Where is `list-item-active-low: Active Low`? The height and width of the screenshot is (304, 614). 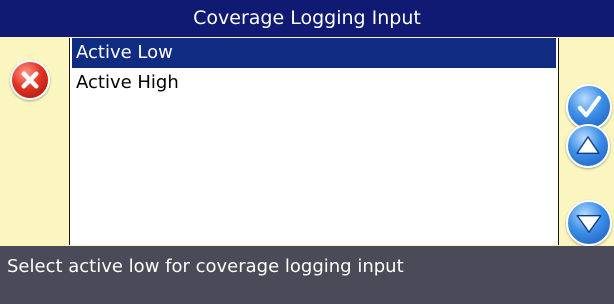
list-item-active-low: Active Low is located at coordinates (314, 53).